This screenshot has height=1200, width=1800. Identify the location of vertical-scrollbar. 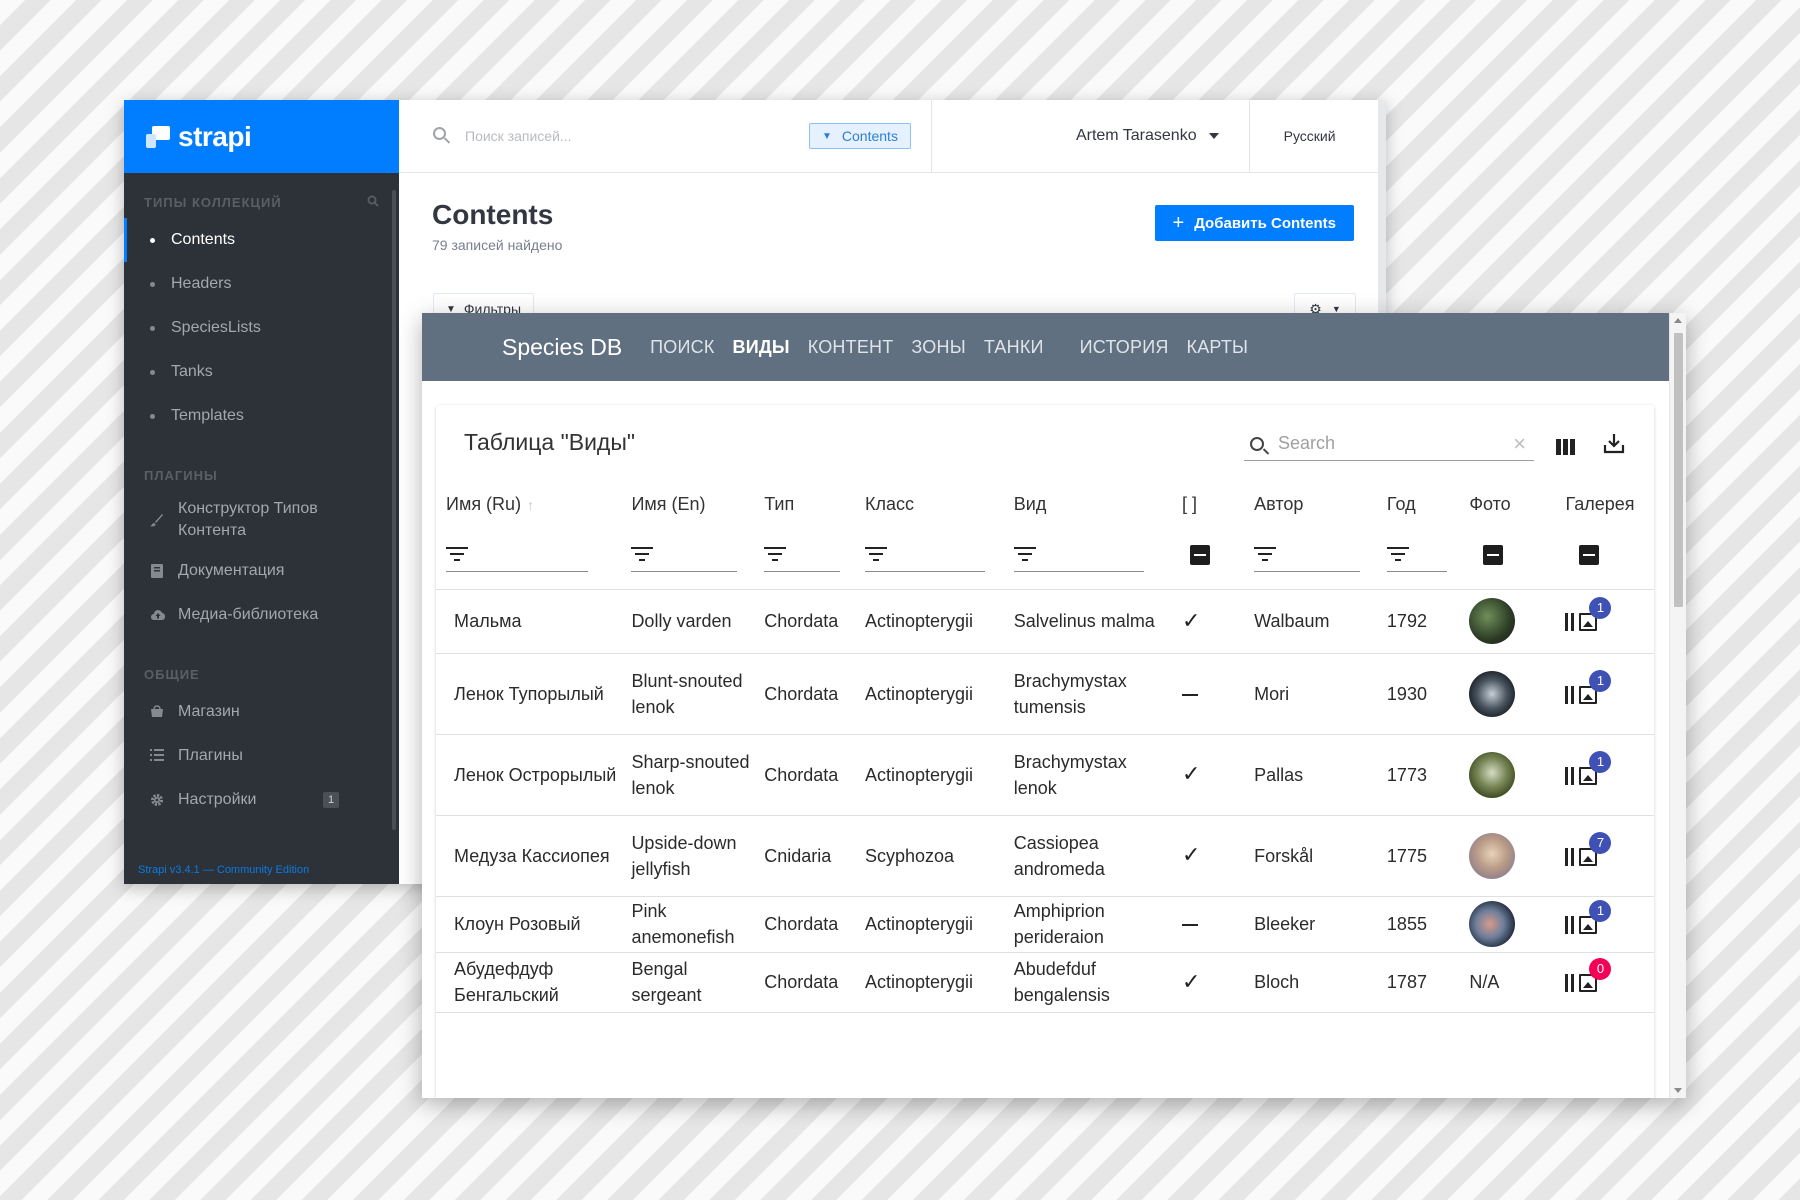
(1677, 705).